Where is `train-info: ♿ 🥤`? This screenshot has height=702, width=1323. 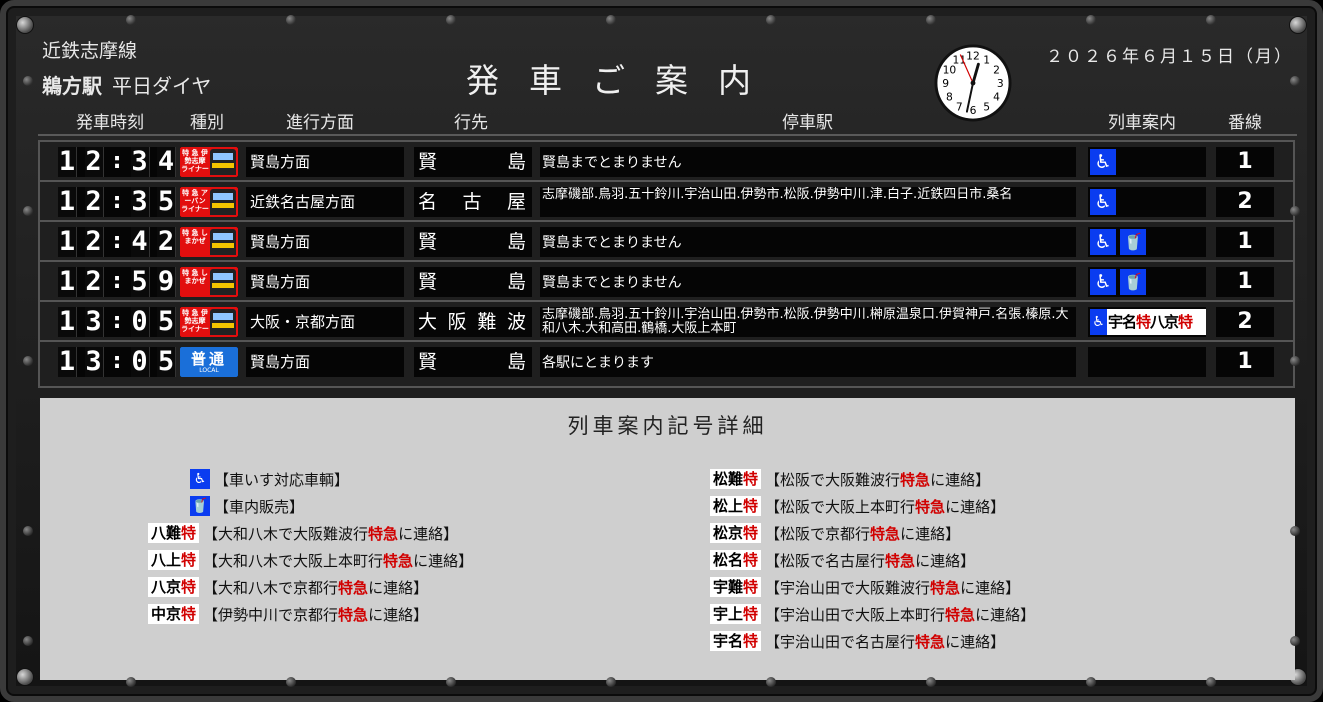
train-info: ♿ 🥤 is located at coordinates (1147, 282).